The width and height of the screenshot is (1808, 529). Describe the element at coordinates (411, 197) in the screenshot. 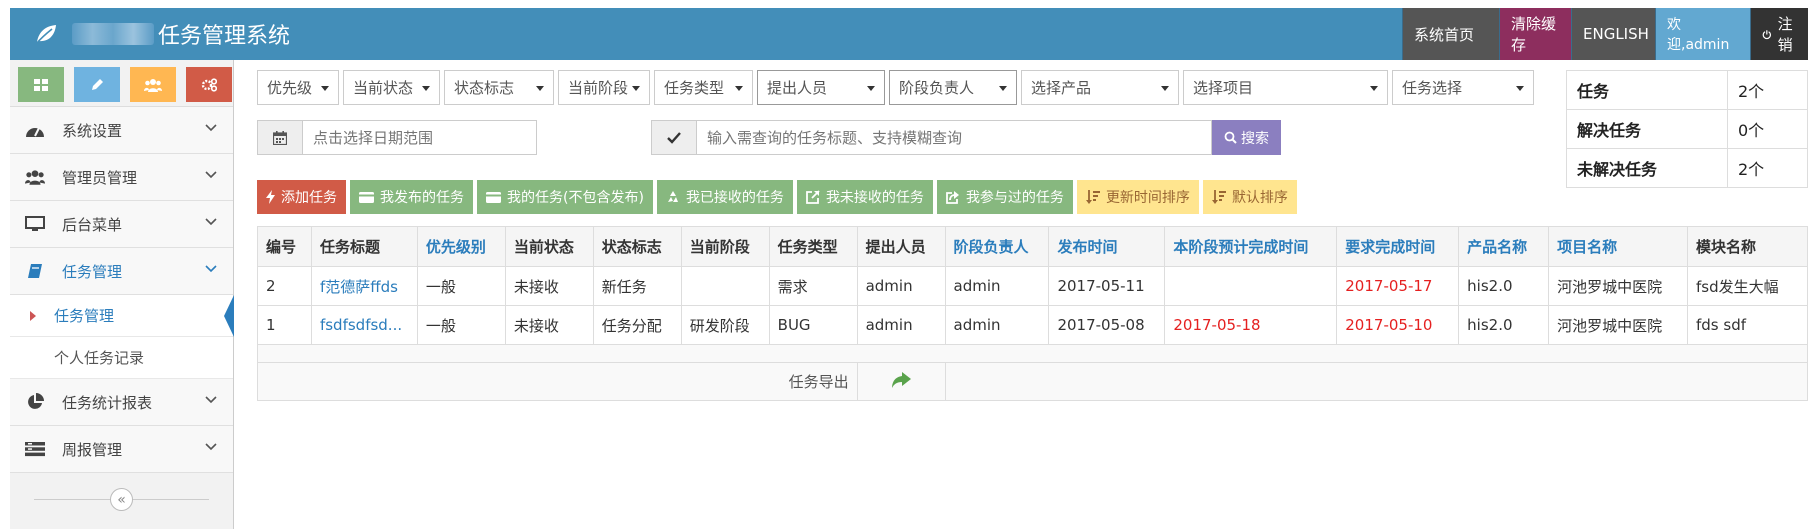

I see `my-published-tasks-button: 我发布的任务` at that location.